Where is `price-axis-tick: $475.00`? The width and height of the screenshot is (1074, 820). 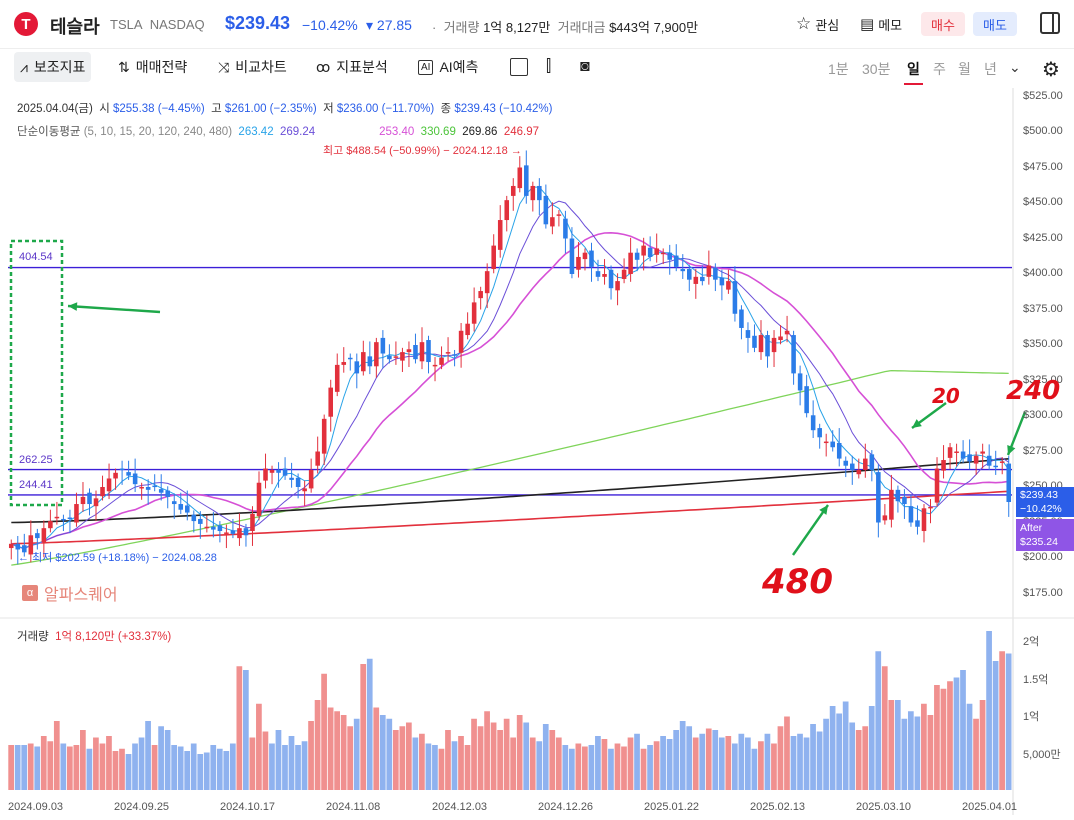 price-axis-tick: $475.00 is located at coordinates (1043, 166).